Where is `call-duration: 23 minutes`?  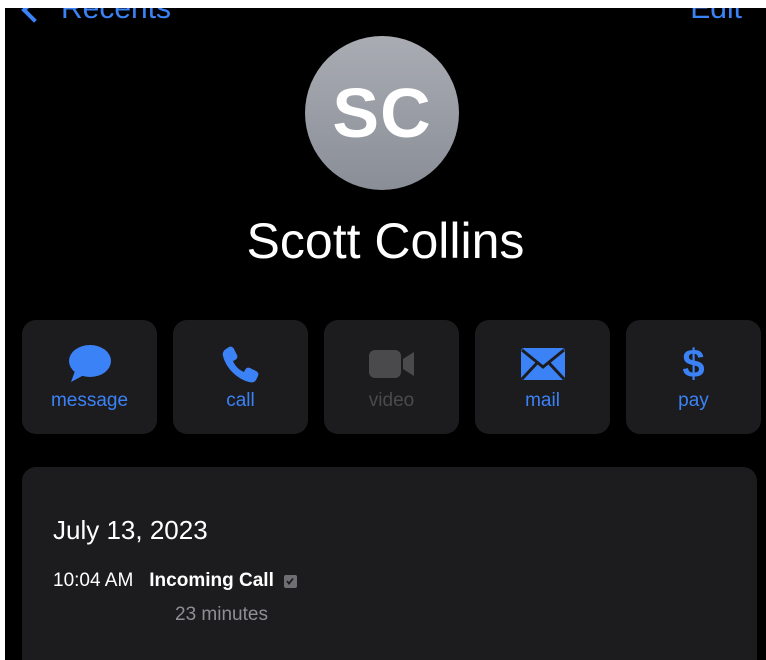
call-duration: 23 minutes is located at coordinates (221, 614).